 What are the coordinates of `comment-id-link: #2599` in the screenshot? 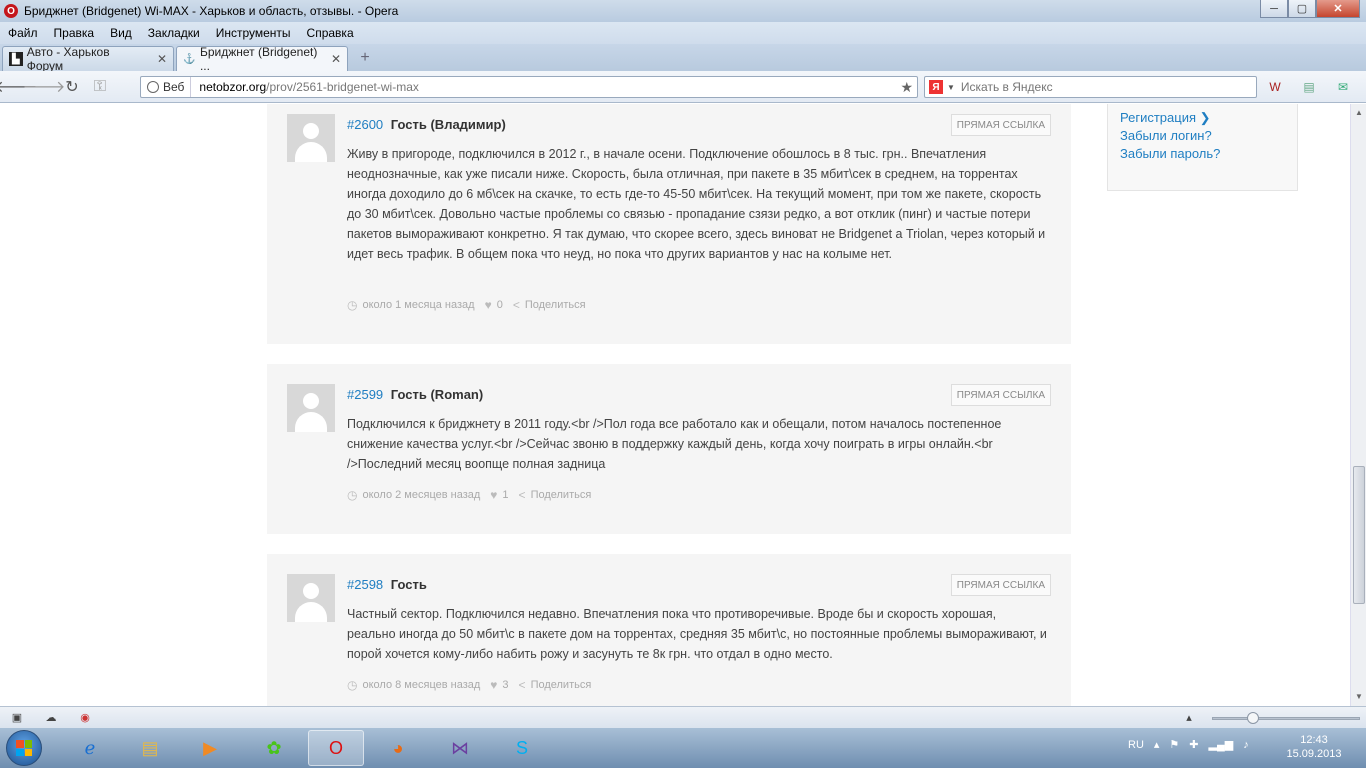 It's located at (365, 394).